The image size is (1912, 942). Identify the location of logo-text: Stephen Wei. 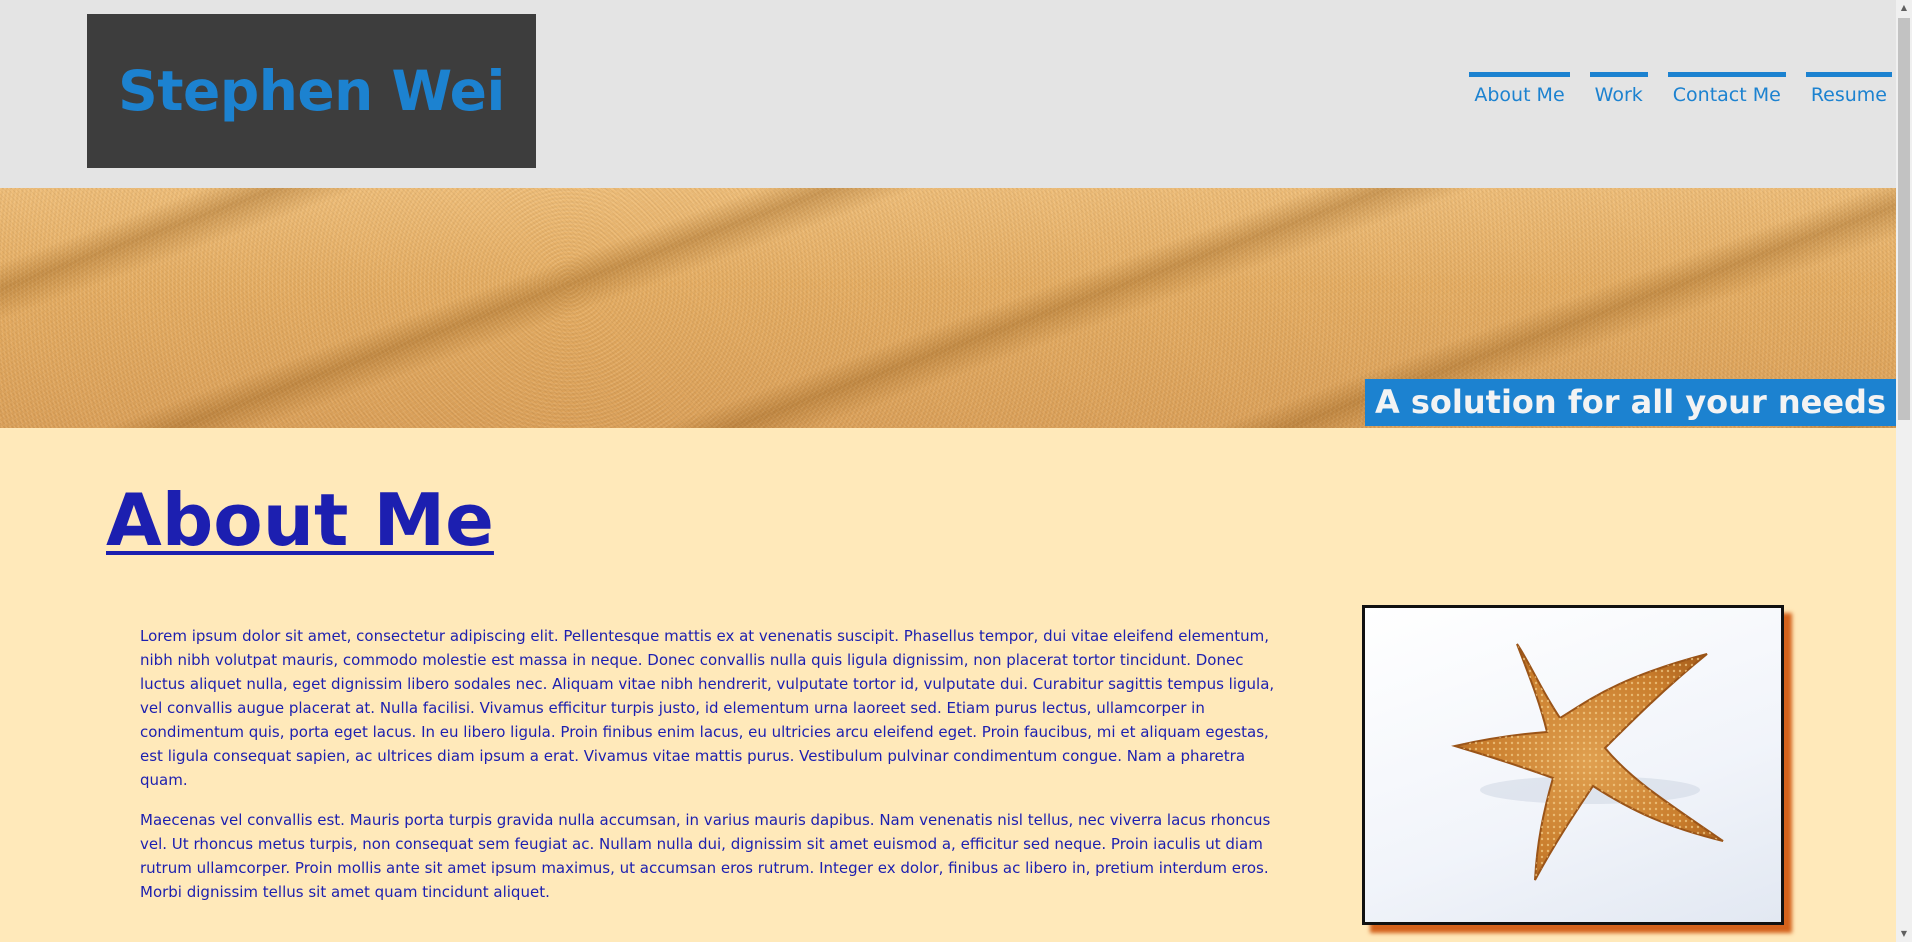
(311, 91).